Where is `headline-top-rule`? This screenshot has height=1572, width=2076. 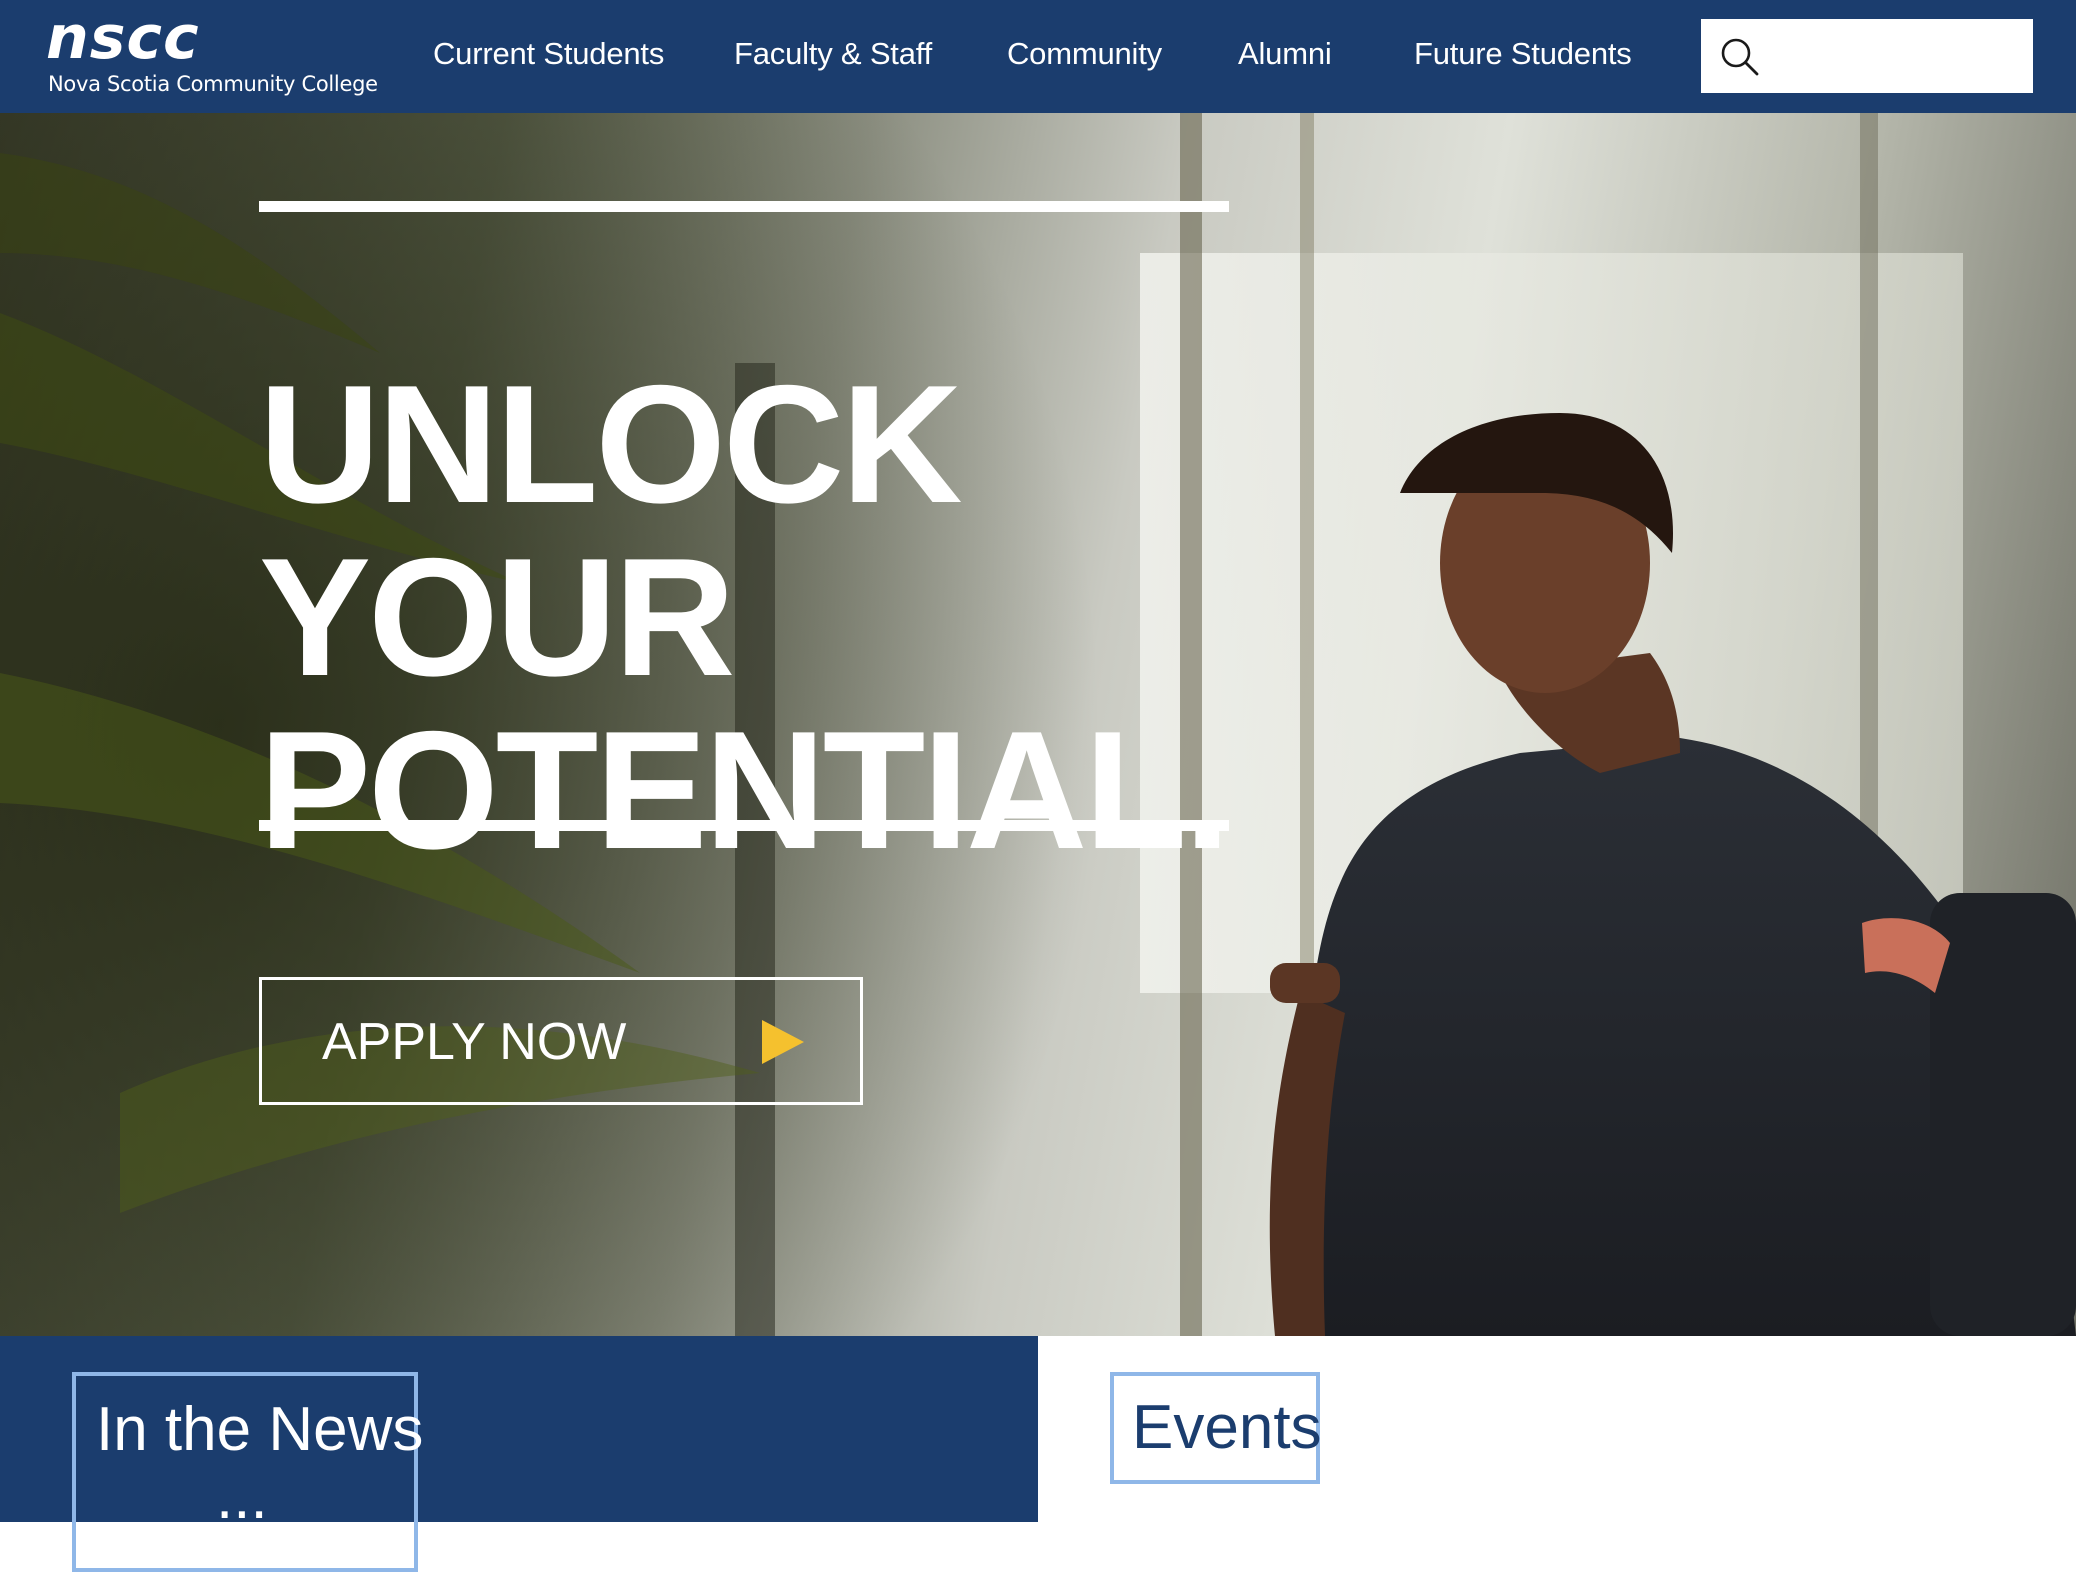
headline-top-rule is located at coordinates (744, 206).